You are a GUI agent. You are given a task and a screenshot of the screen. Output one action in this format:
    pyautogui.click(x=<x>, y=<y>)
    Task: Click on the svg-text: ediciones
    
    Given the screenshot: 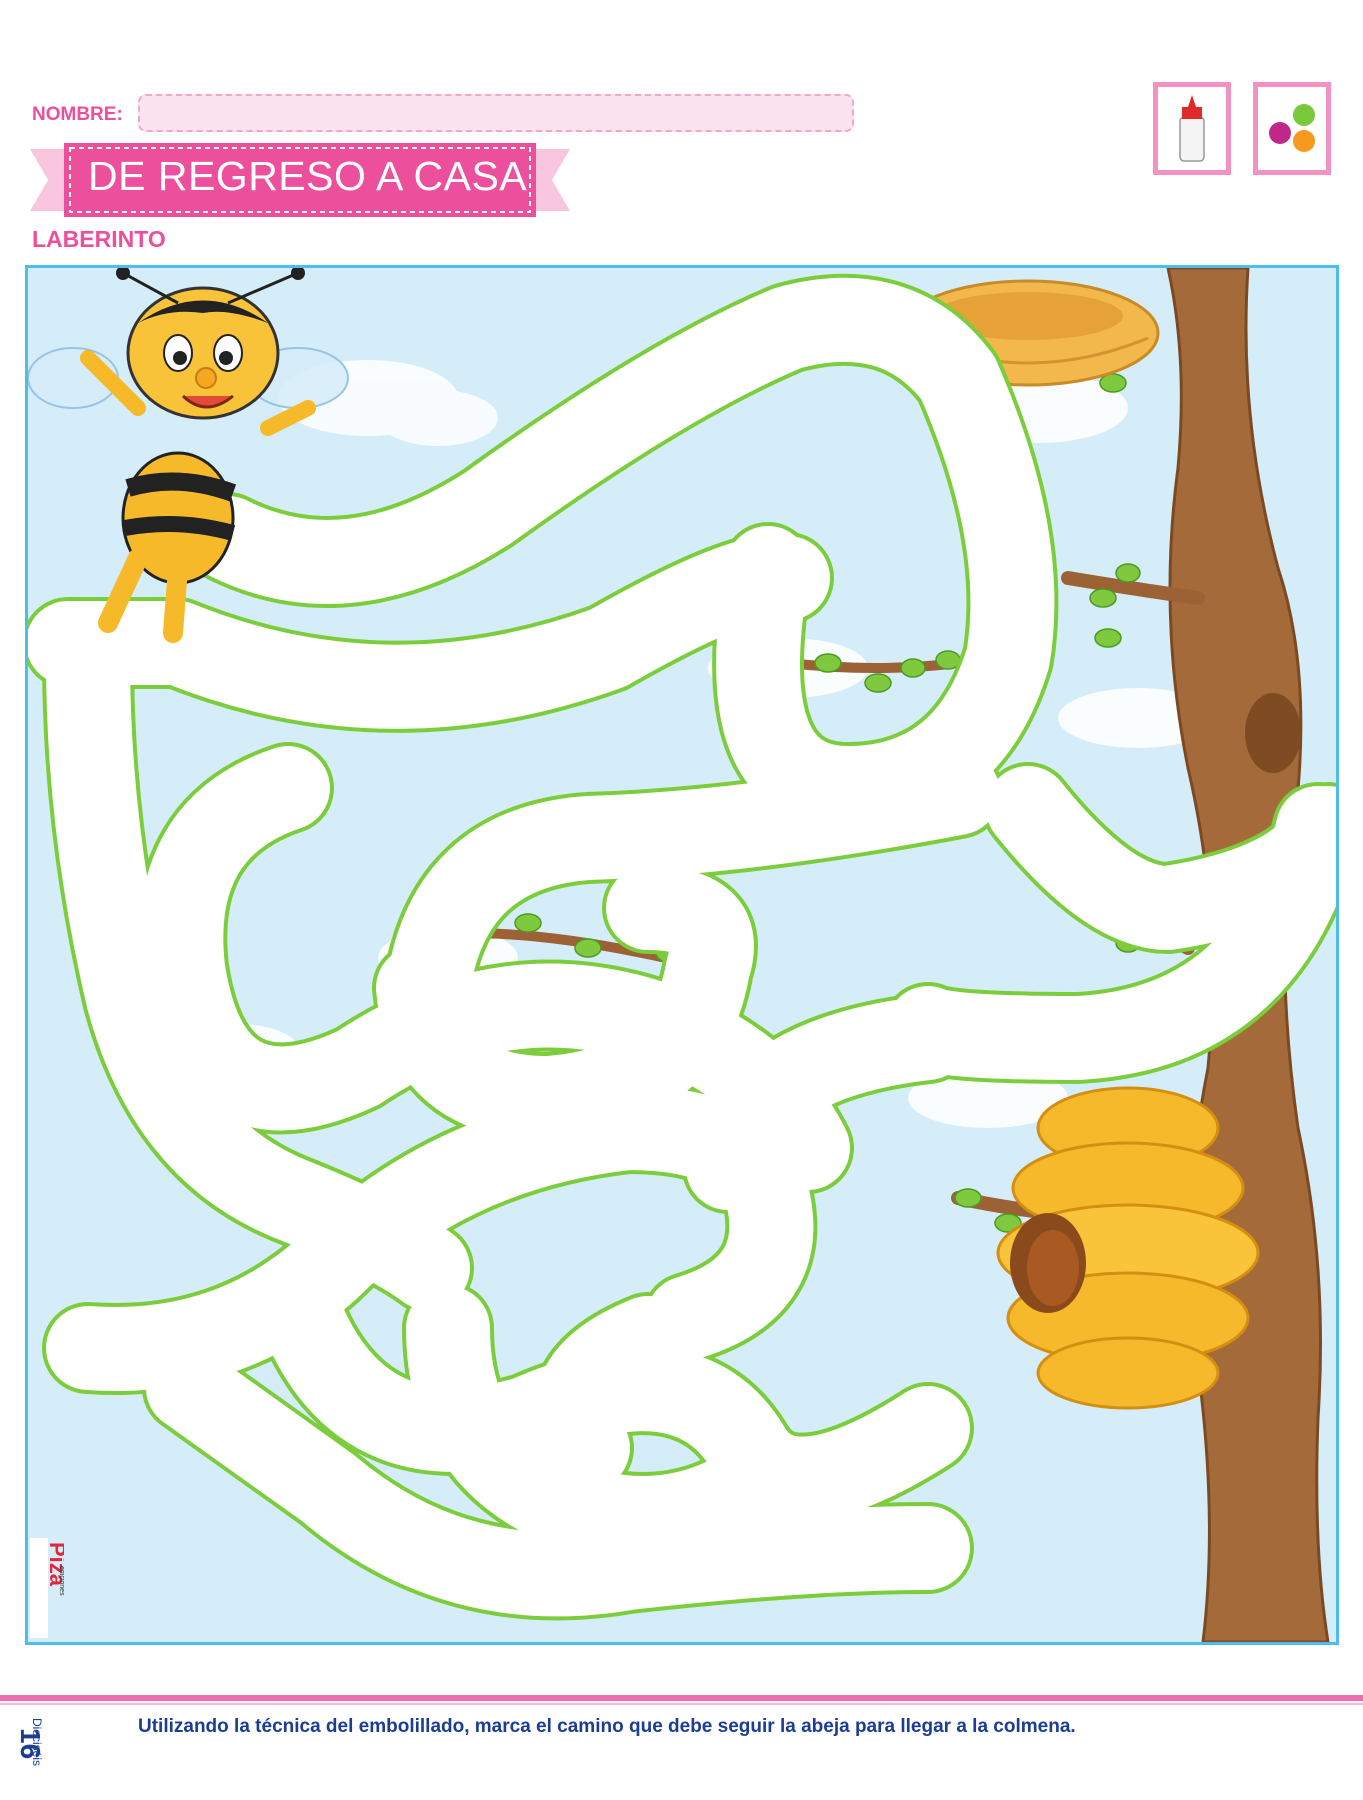 What is the action you would take?
    pyautogui.click(x=61, y=1581)
    